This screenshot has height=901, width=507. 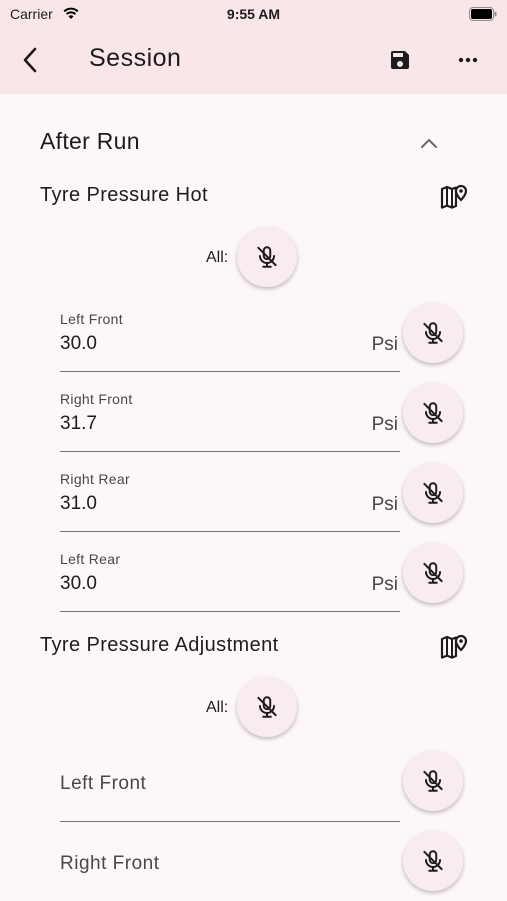 I want to click on app-bar: Session, so click(x=253, y=61).